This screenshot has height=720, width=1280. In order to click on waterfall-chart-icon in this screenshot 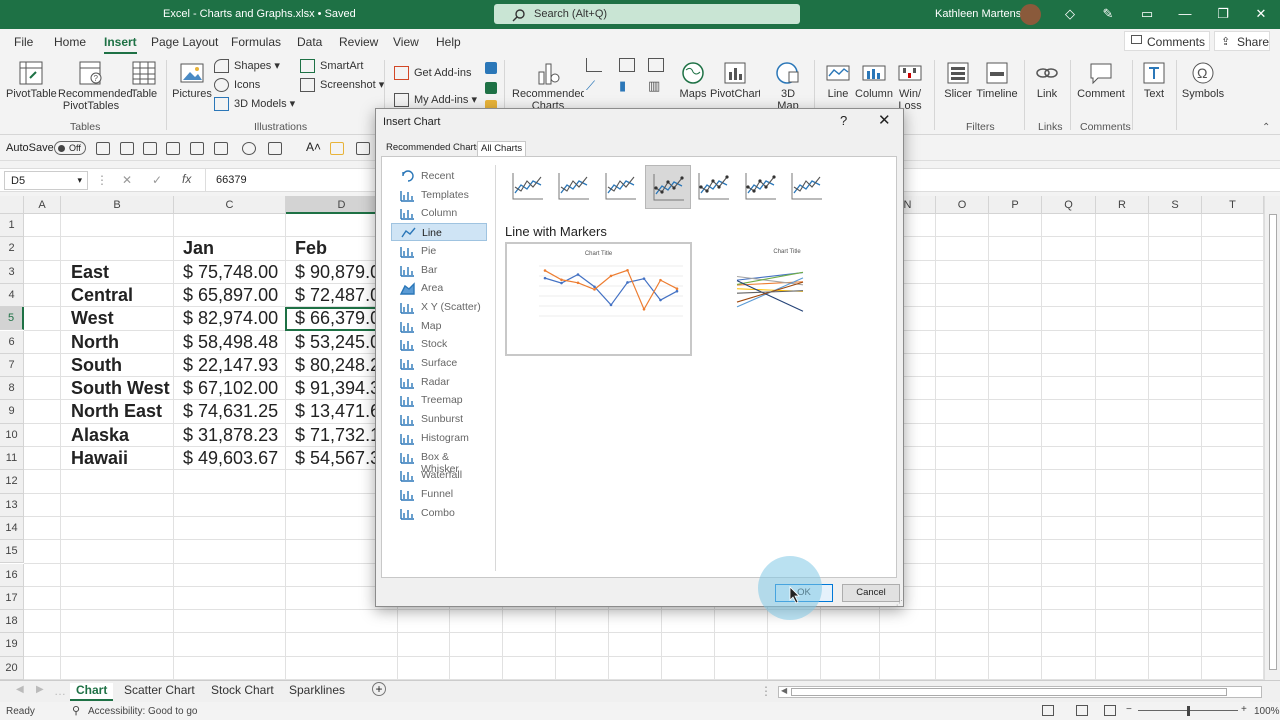, I will do `click(656, 65)`.